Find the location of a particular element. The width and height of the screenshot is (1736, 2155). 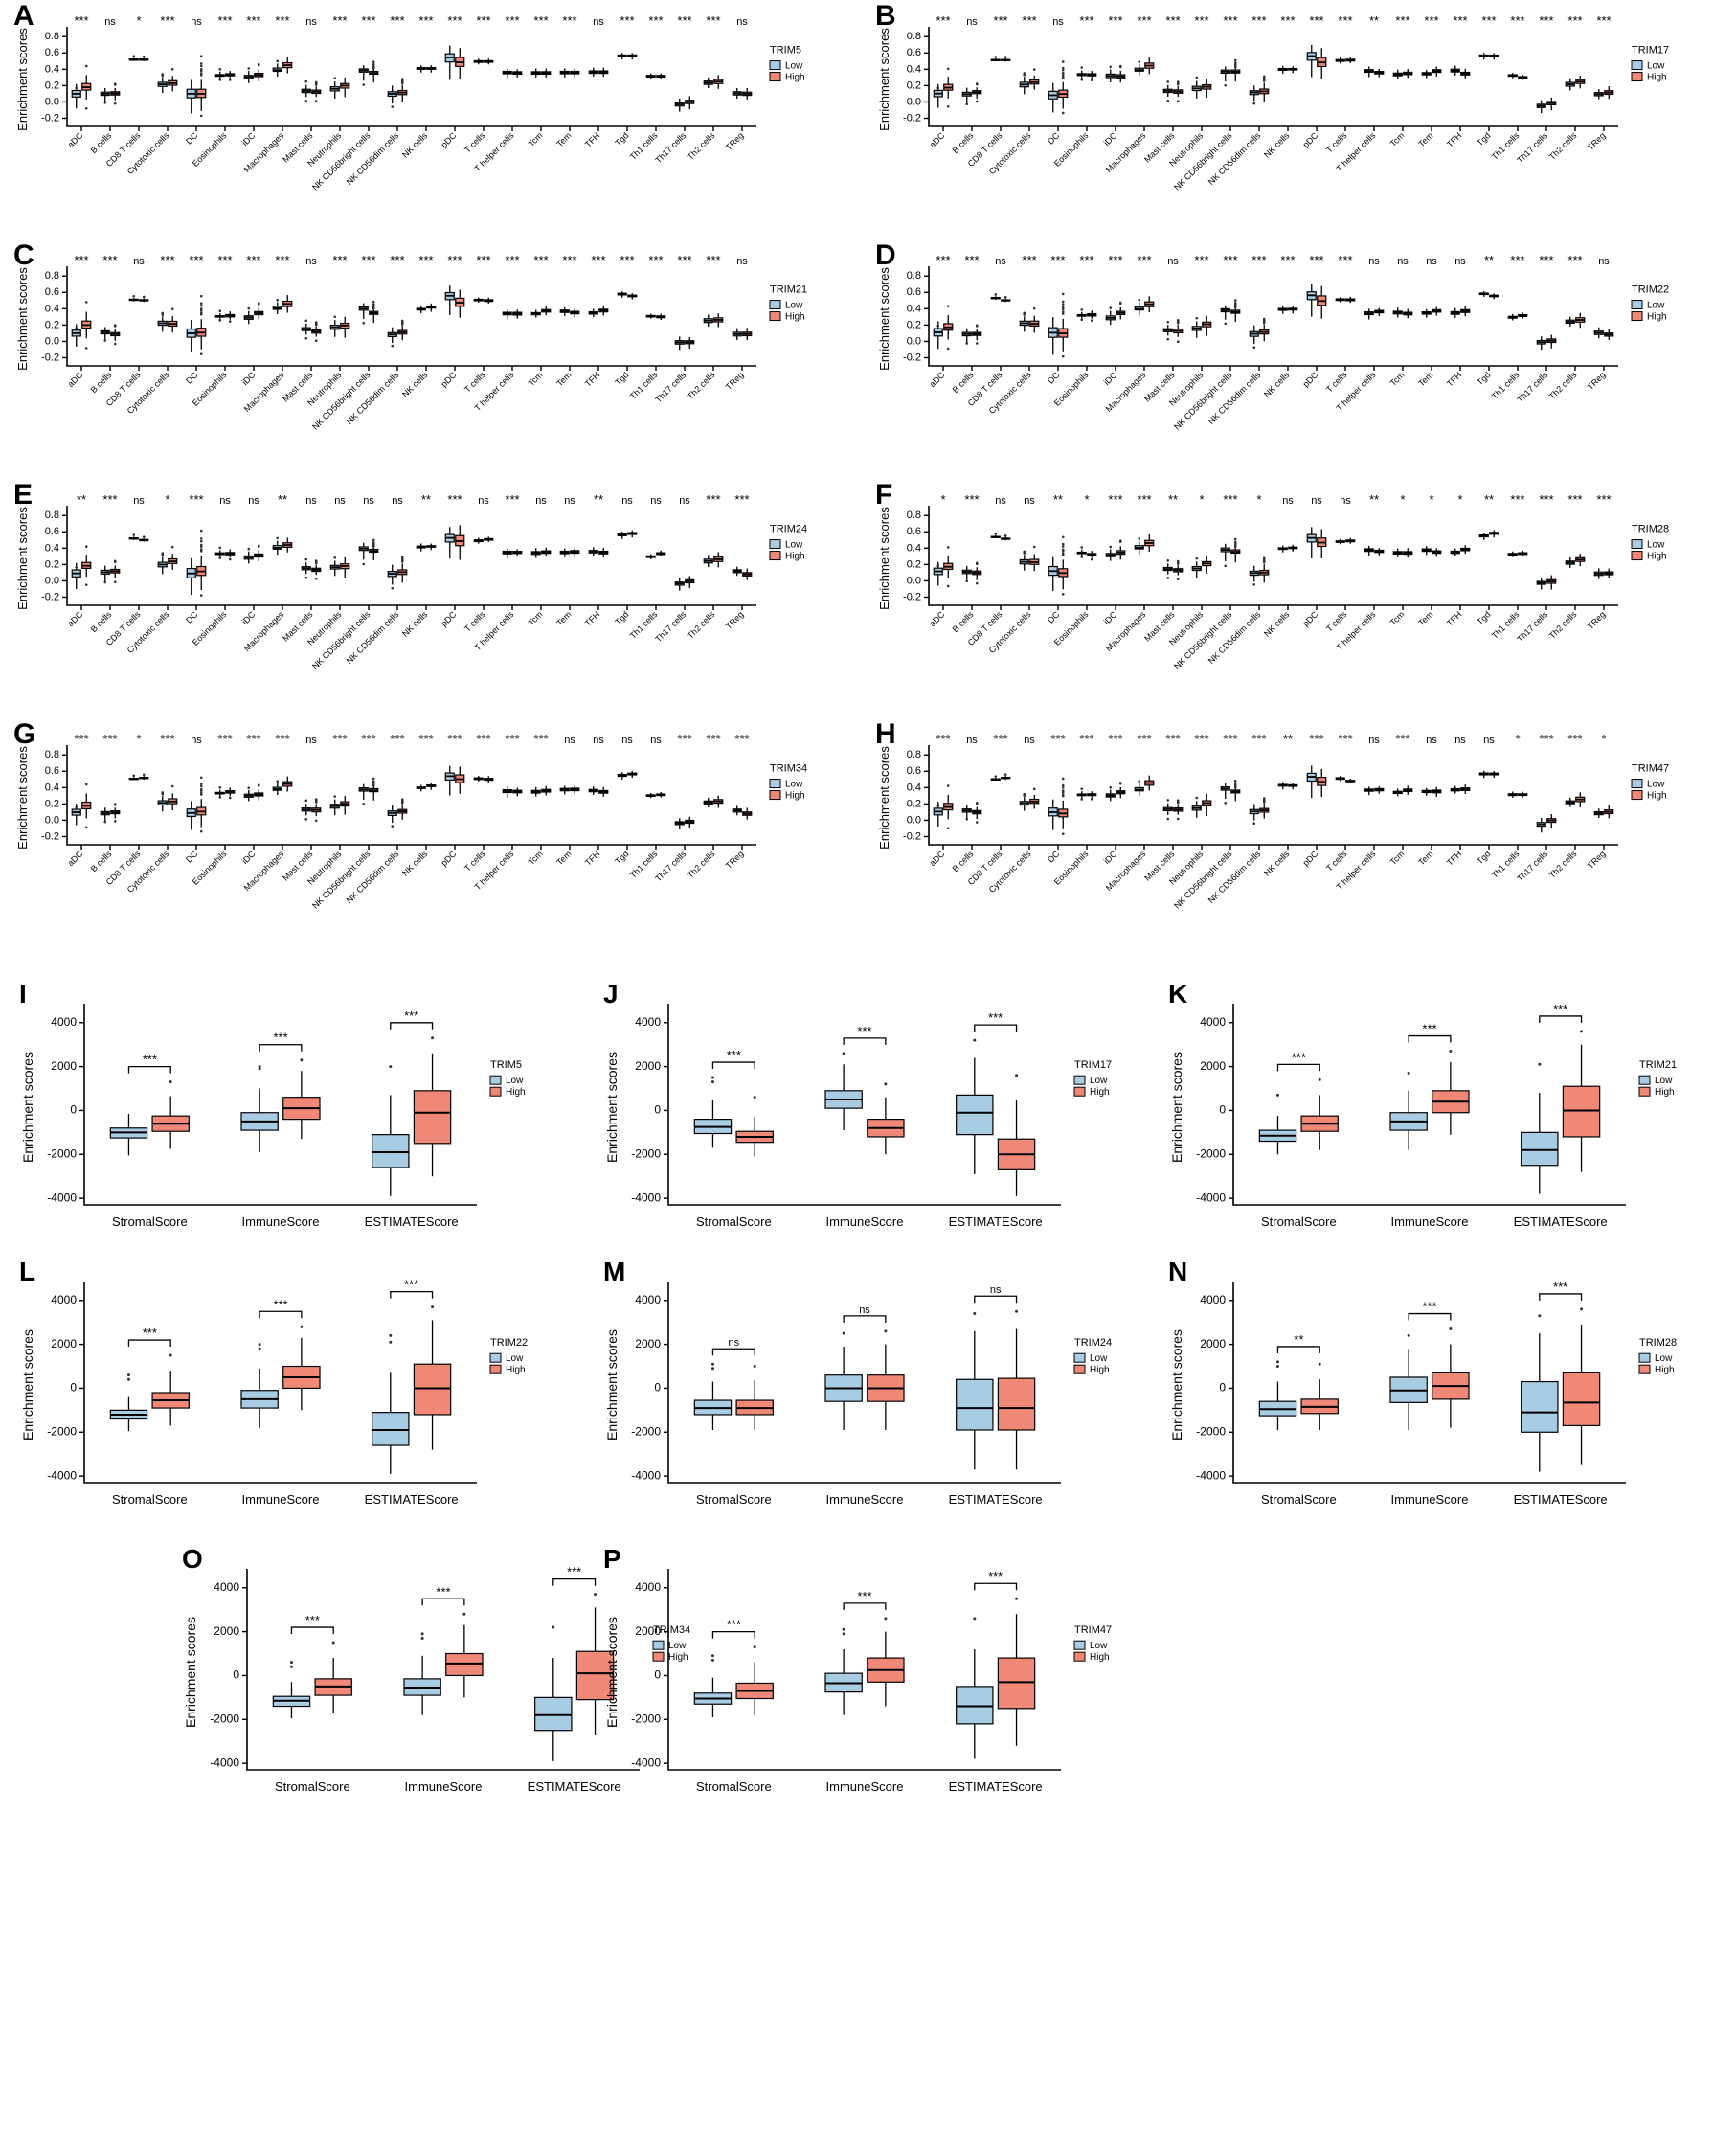

svg-text: 0 is located at coordinates (236, 1675).